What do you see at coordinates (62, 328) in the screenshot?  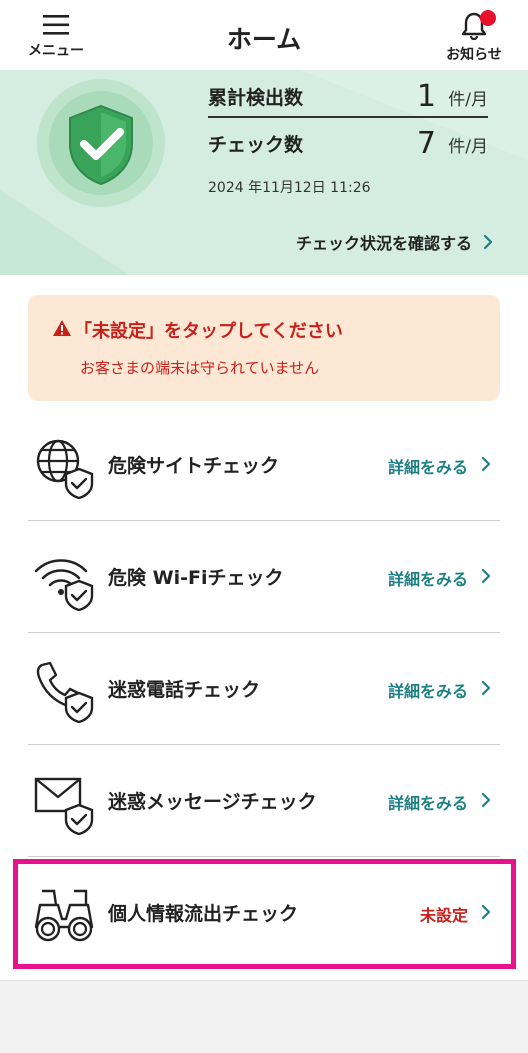 I see `warning-icon` at bounding box center [62, 328].